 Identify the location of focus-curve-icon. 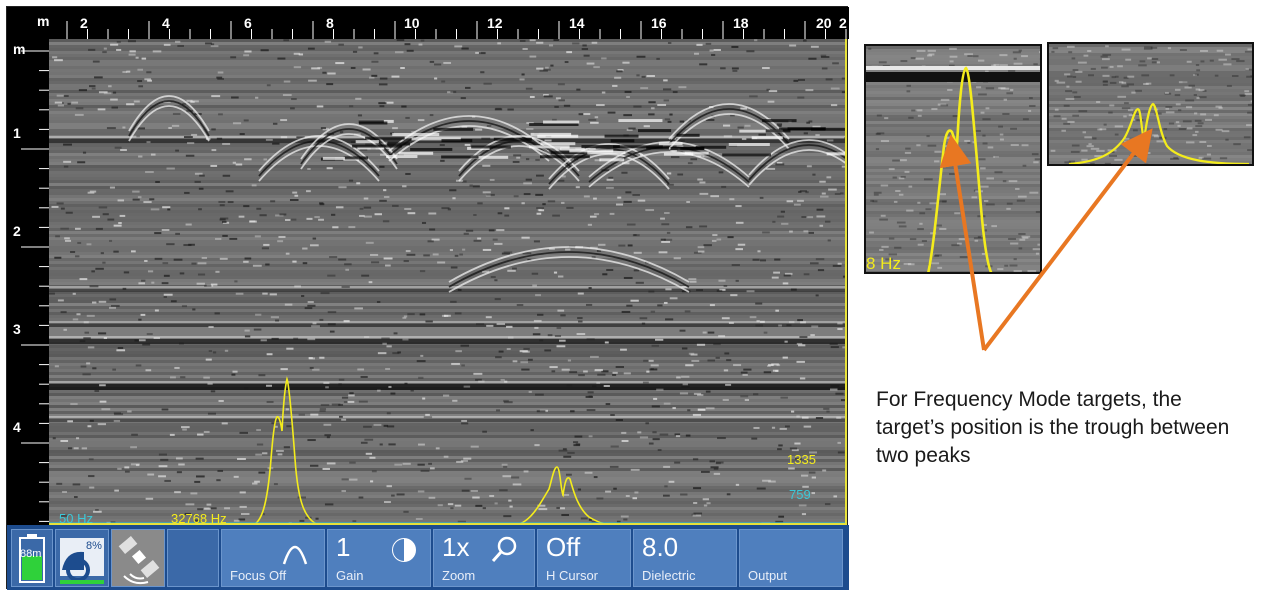
(295, 555).